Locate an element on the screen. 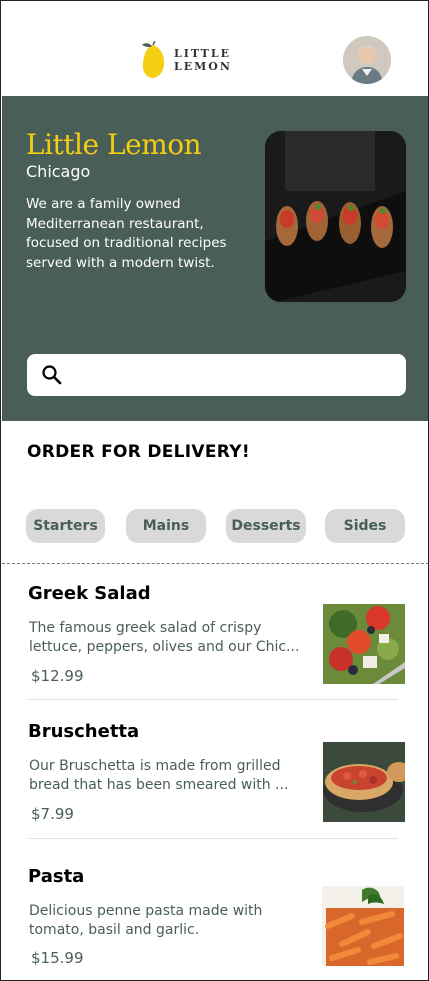 The image size is (429, 981). search-bar is located at coordinates (216, 375).